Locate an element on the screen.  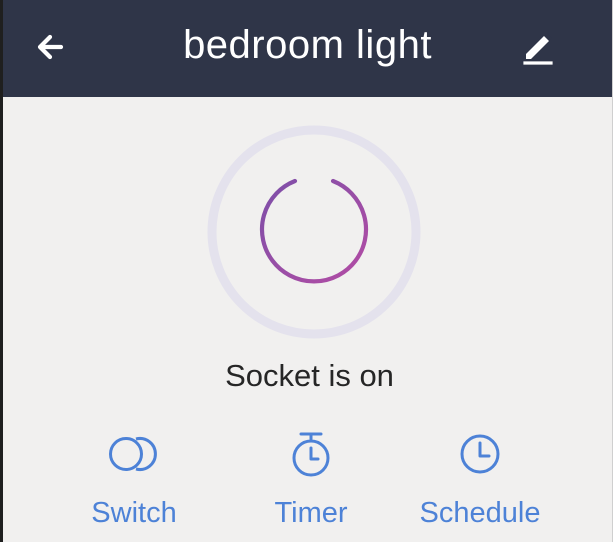
back-button is located at coordinates (50, 49).